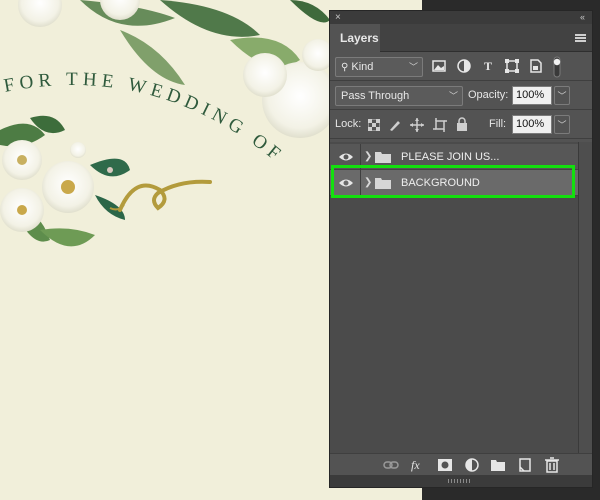  What do you see at coordinates (395, 125) in the screenshot?
I see `lock-image-pixels-icon` at bounding box center [395, 125].